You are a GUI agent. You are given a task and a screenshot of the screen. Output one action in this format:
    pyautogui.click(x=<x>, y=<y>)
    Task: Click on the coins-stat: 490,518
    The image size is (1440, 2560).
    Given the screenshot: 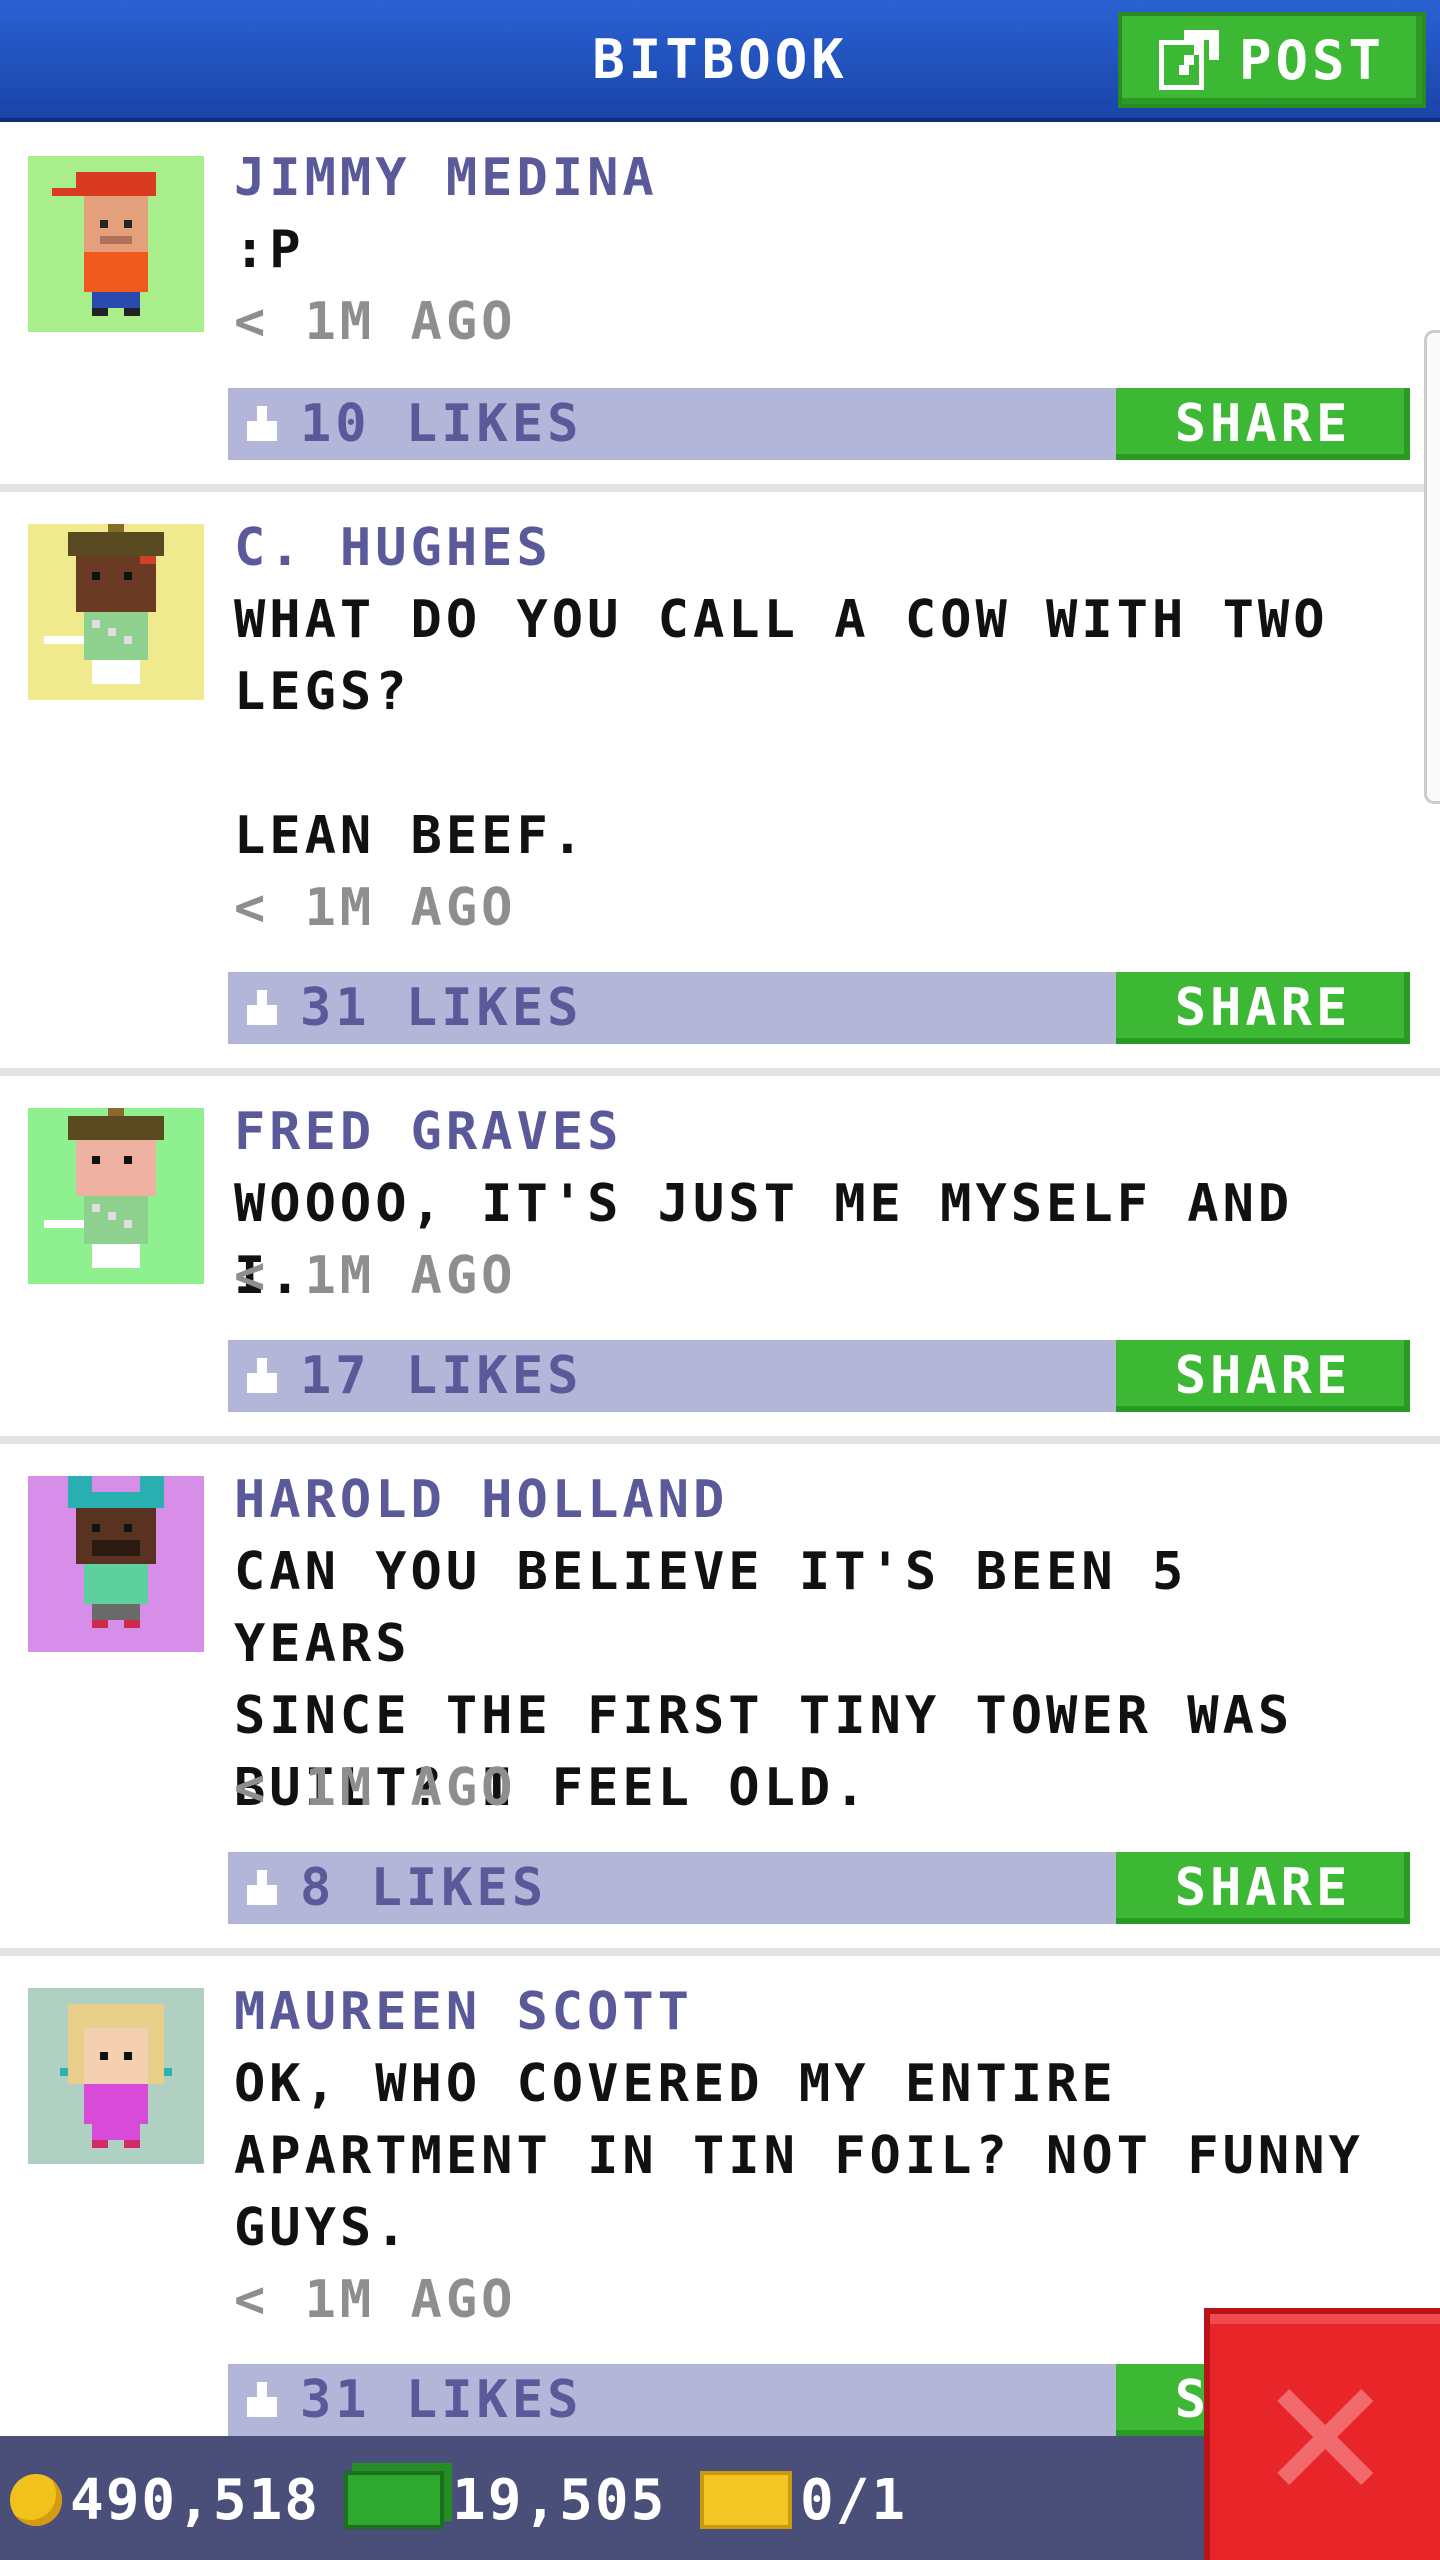 What is the action you would take?
    pyautogui.click(x=165, y=2500)
    